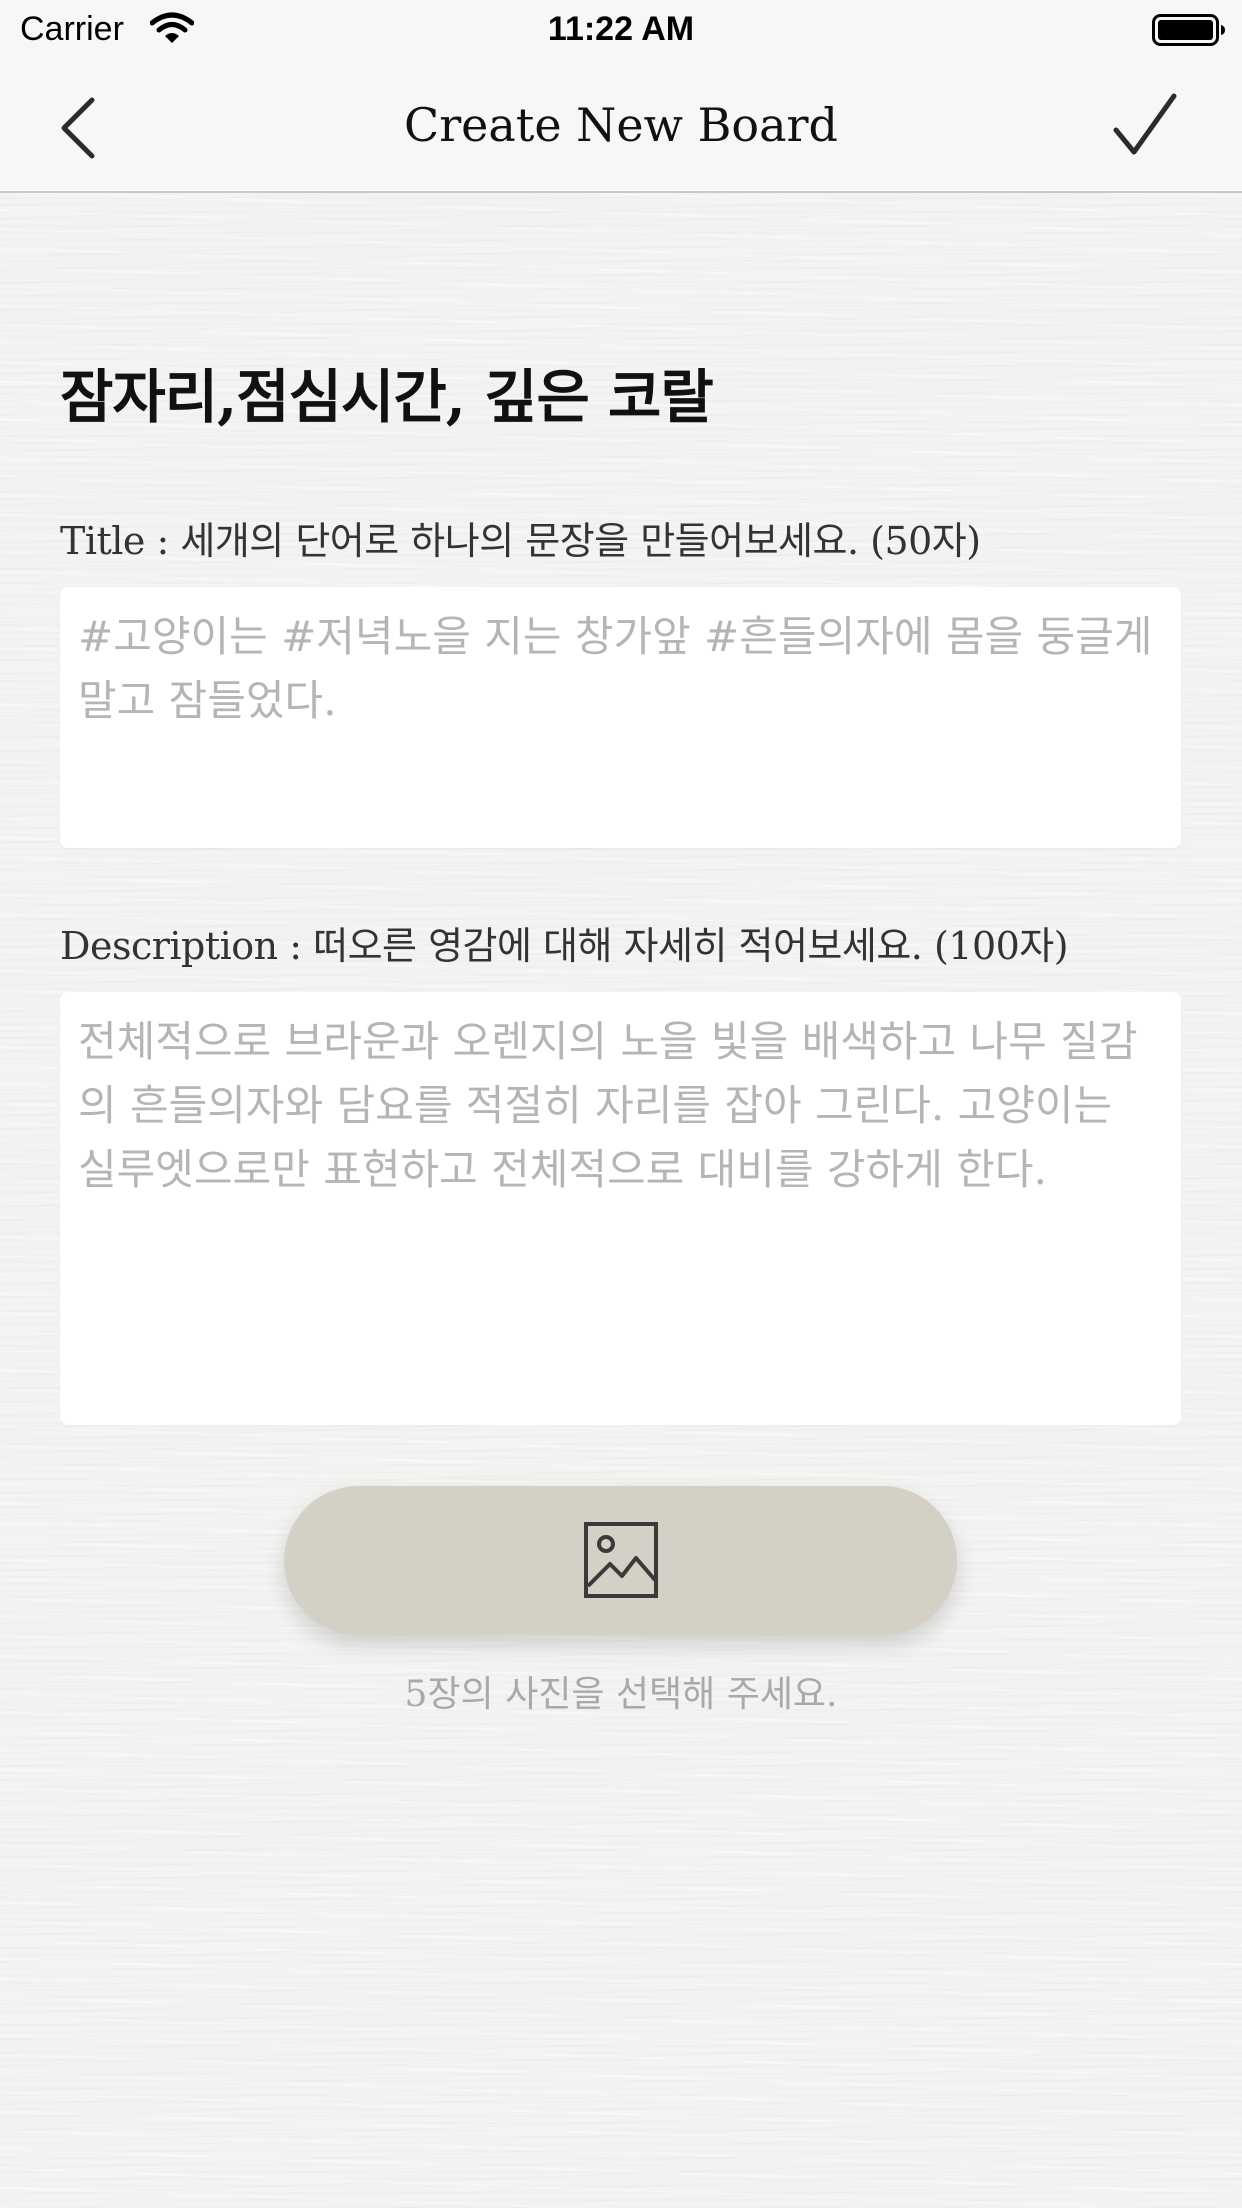 This screenshot has height=2208, width=1242. What do you see at coordinates (1145, 125) in the screenshot?
I see `checkmark-icon` at bounding box center [1145, 125].